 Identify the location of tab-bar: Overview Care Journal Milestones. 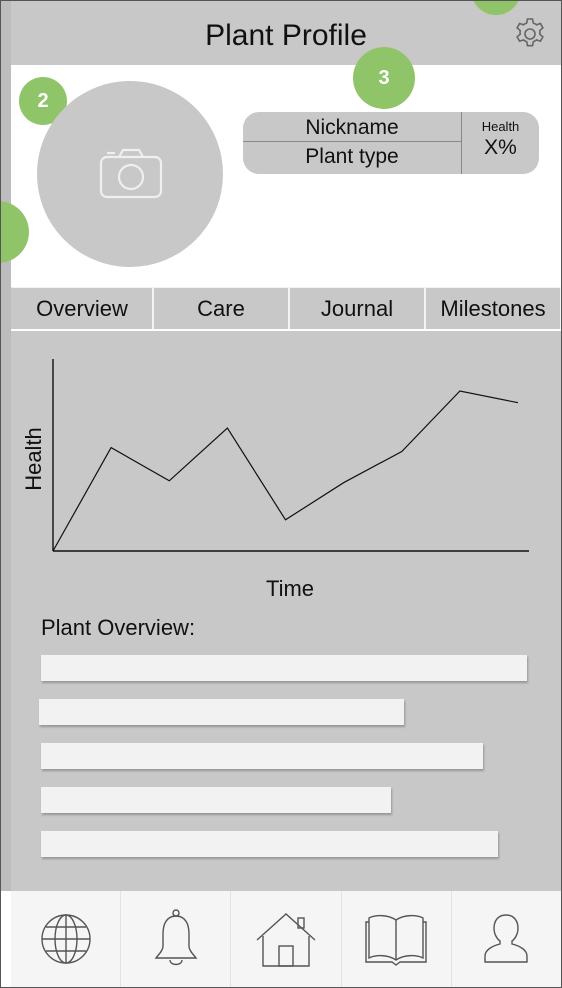
(286, 309).